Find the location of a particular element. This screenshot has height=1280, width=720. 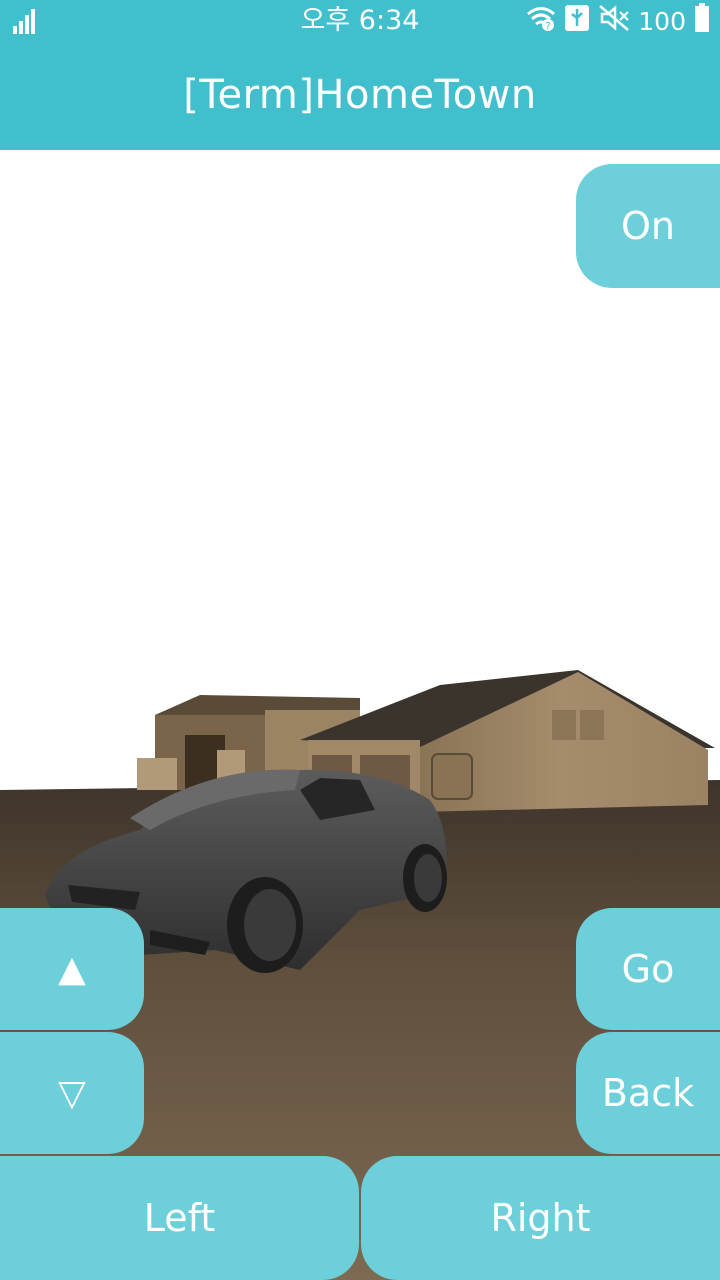

app-title: [Term]HomeTown is located at coordinates (360, 95).